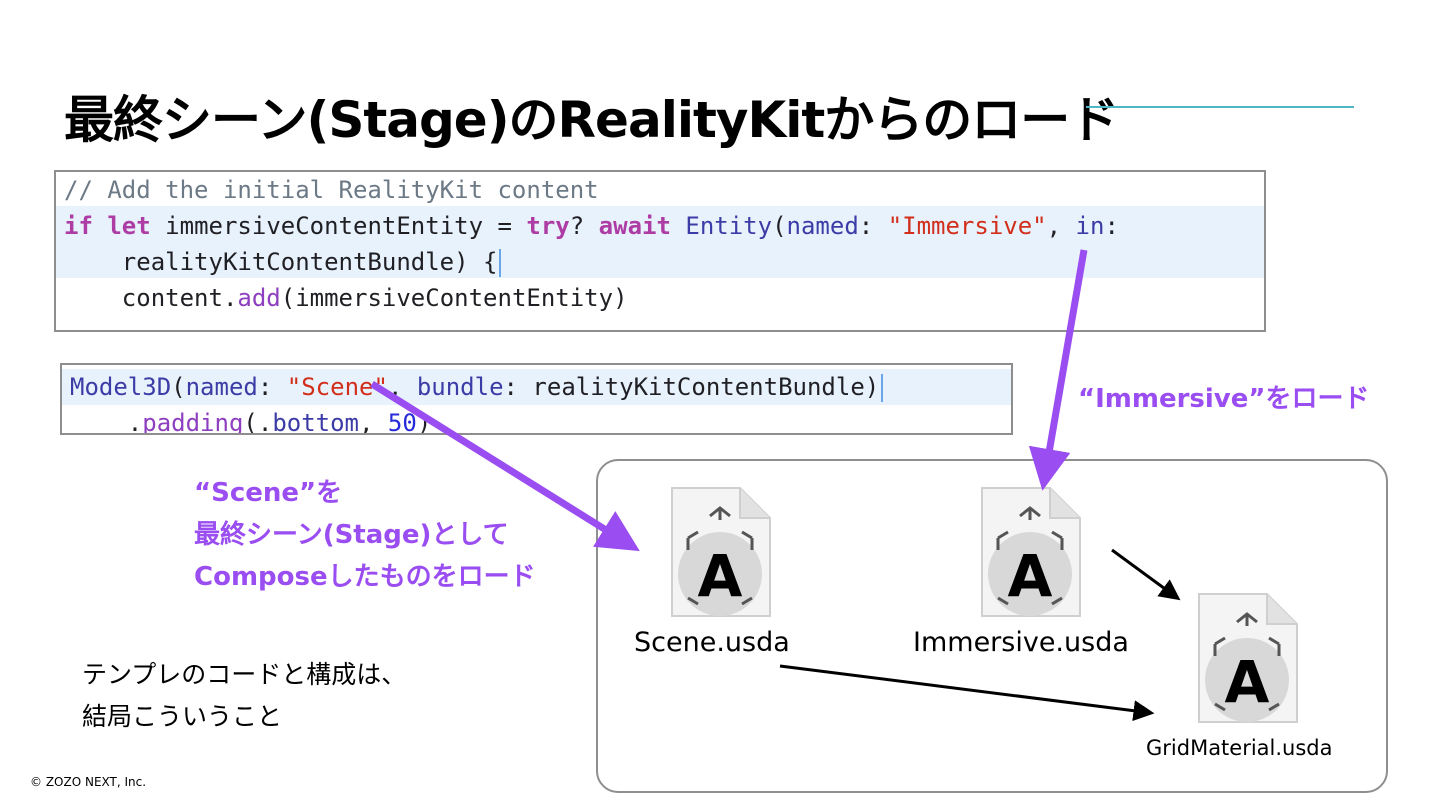 This screenshot has height=810, width=1440. What do you see at coordinates (584, 226) in the screenshot?
I see `code-token: ?` at bounding box center [584, 226].